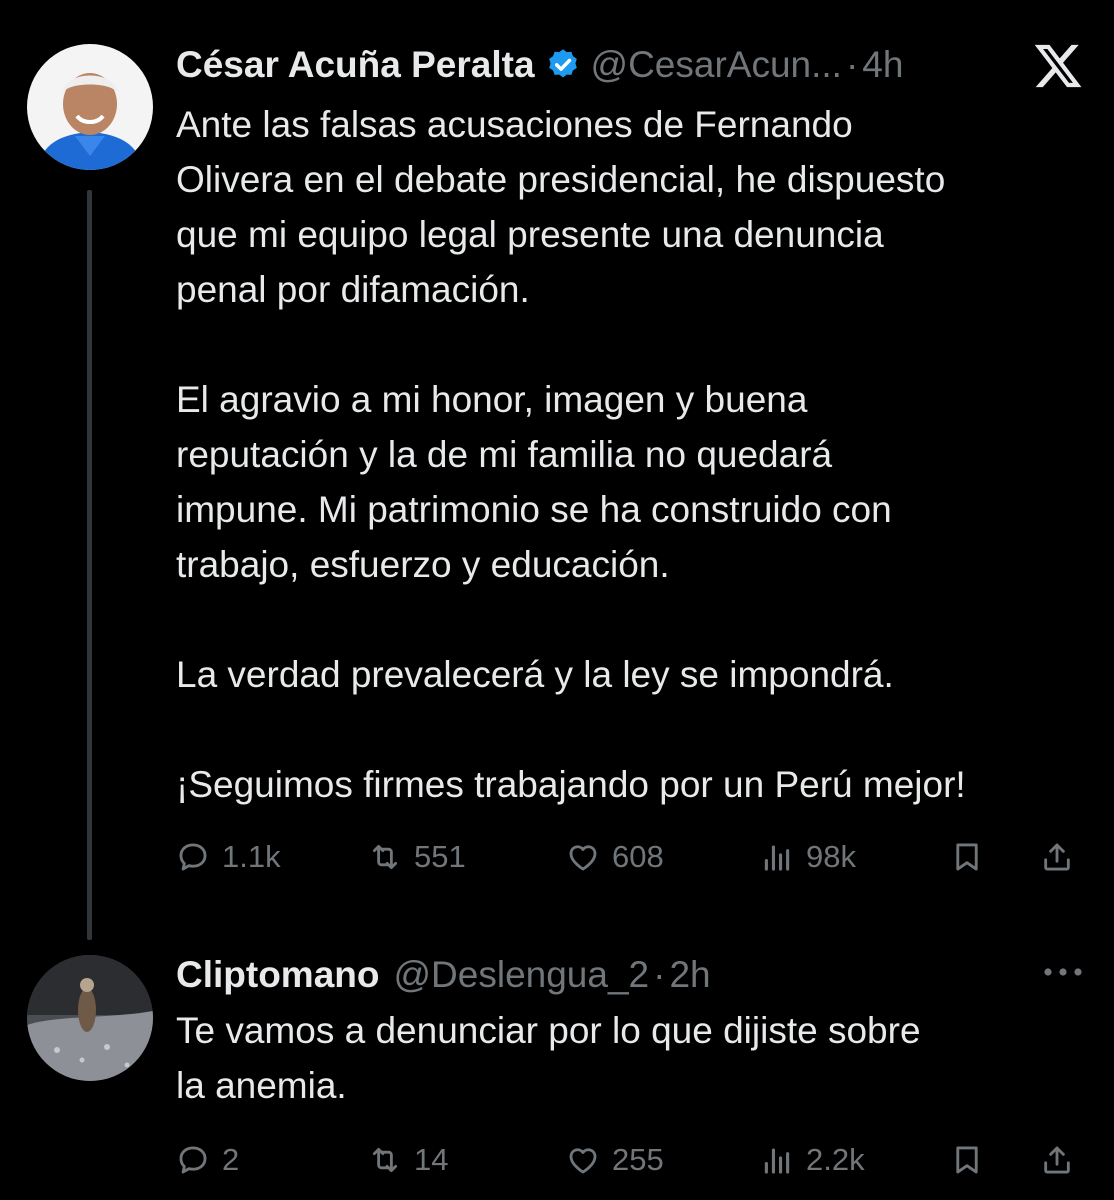  Describe the element at coordinates (562, 63) in the screenshot. I see `verified-badge-icon` at that location.